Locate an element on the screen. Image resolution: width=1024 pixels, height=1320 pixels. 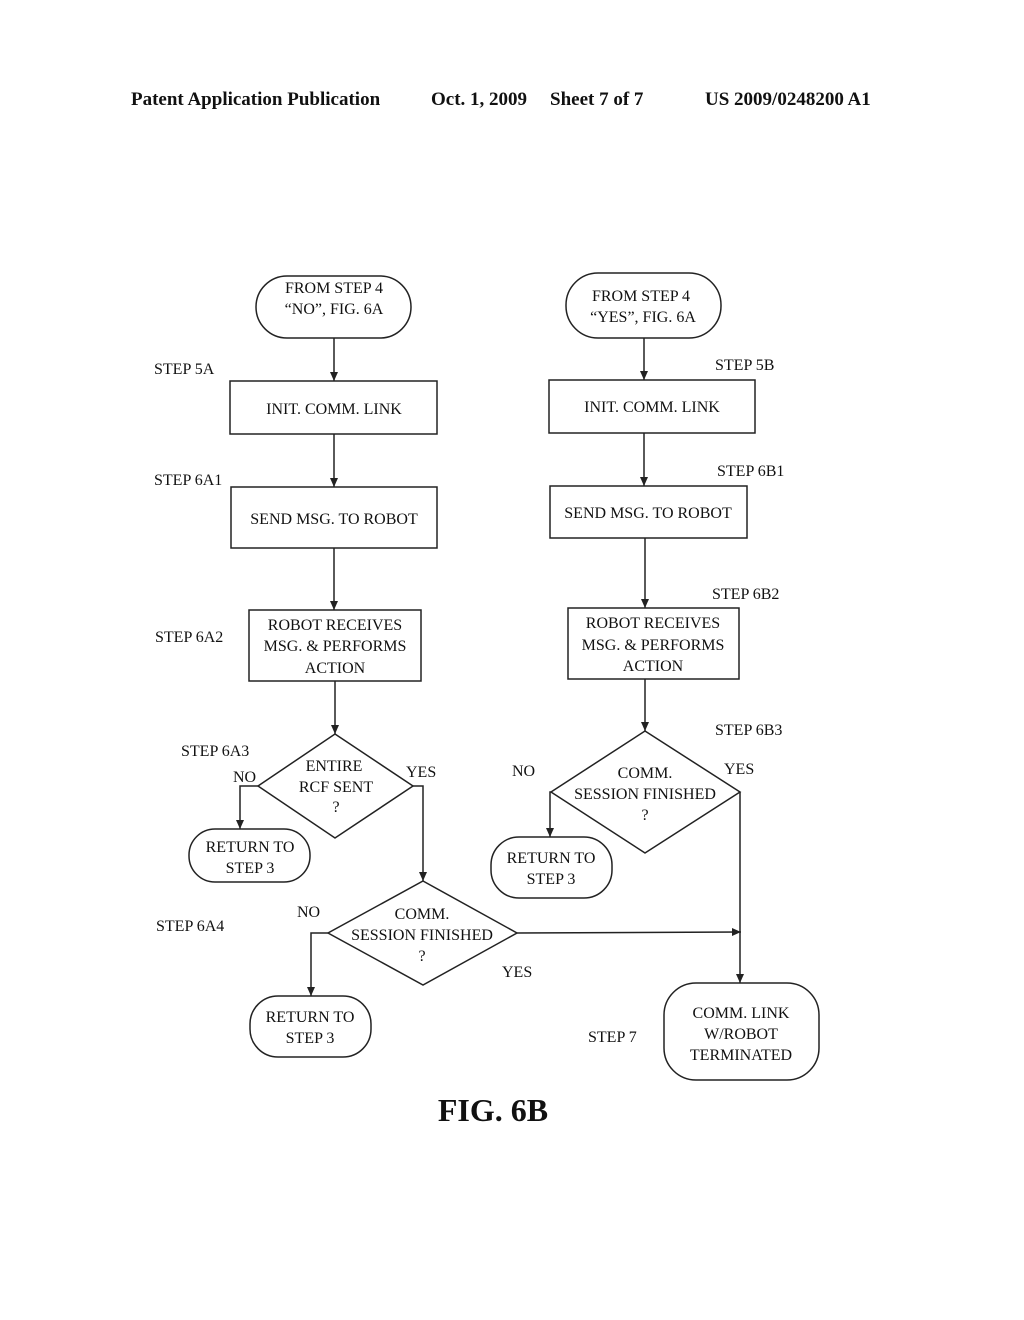
decision-6a4-yes-label: YES is located at coordinates (517, 972).